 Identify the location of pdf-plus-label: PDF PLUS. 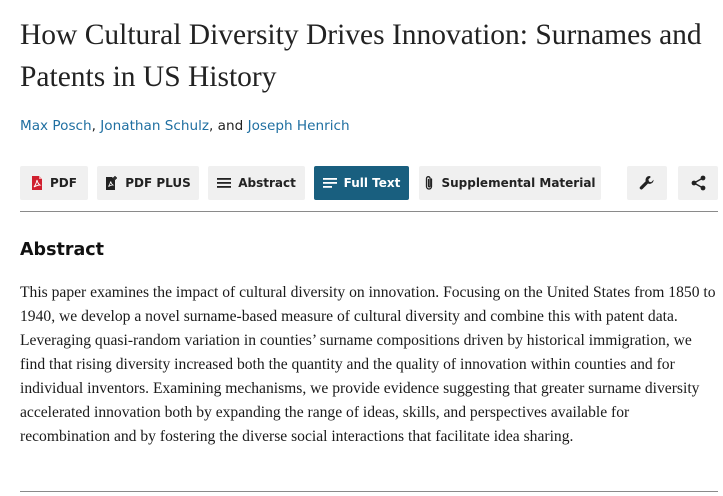
(158, 183).